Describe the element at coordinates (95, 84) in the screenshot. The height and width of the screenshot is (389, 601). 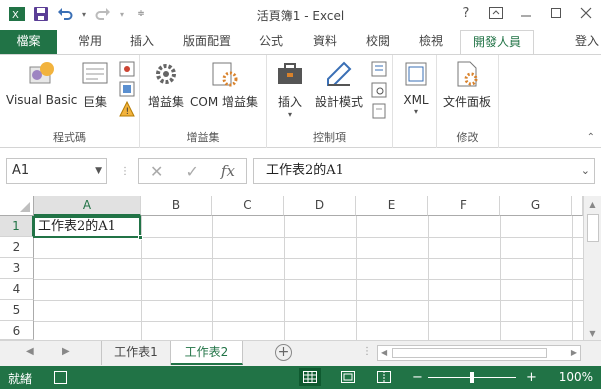
I see `macros-button: 巨集` at that location.